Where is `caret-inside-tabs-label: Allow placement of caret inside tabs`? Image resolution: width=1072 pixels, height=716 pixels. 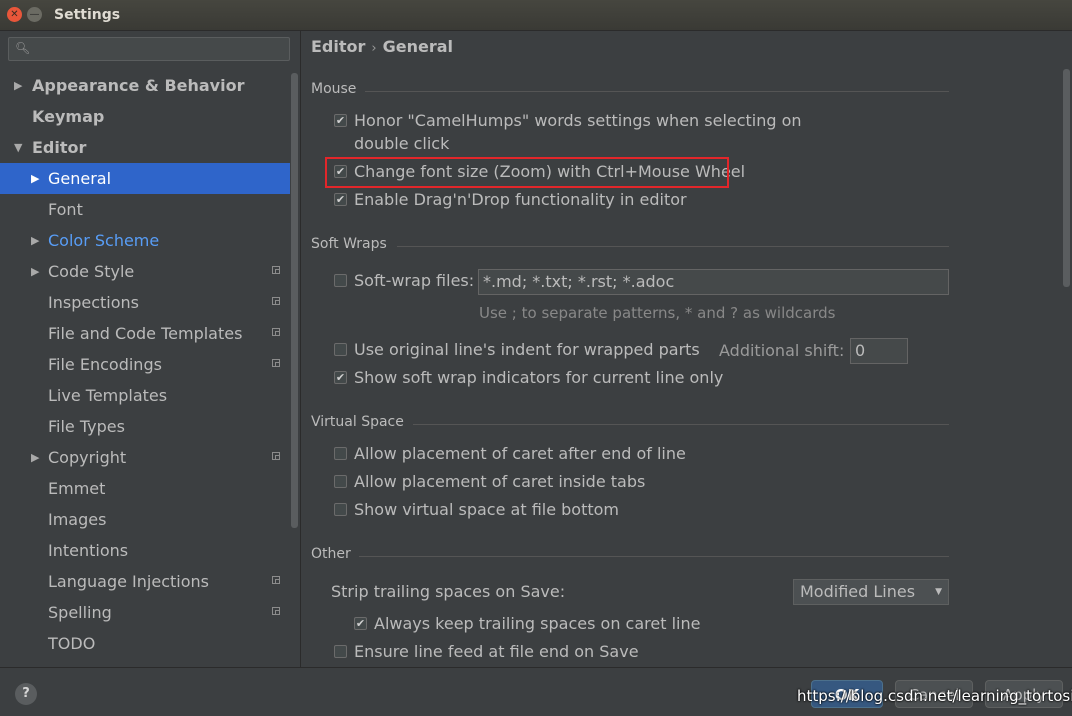 caret-inside-tabs-label: Allow placement of caret inside tabs is located at coordinates (500, 481).